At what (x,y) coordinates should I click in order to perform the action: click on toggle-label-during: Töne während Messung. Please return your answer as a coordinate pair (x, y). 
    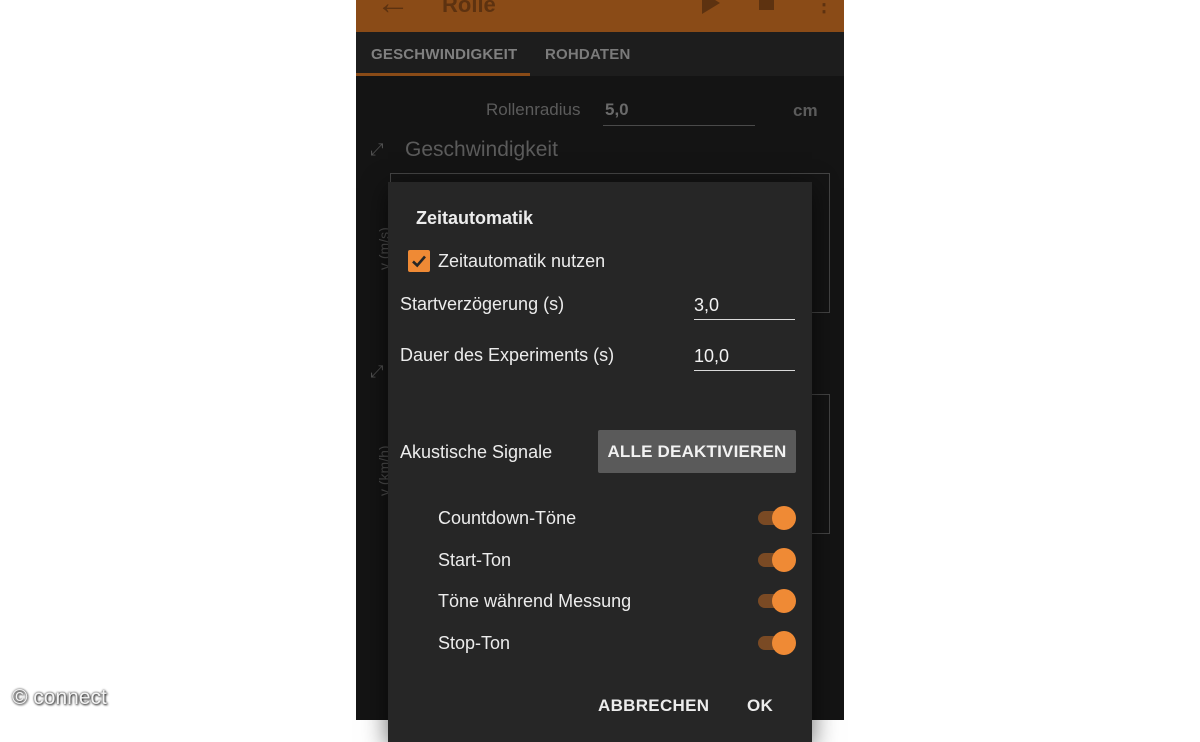
    Looking at the image, I should click on (535, 601).